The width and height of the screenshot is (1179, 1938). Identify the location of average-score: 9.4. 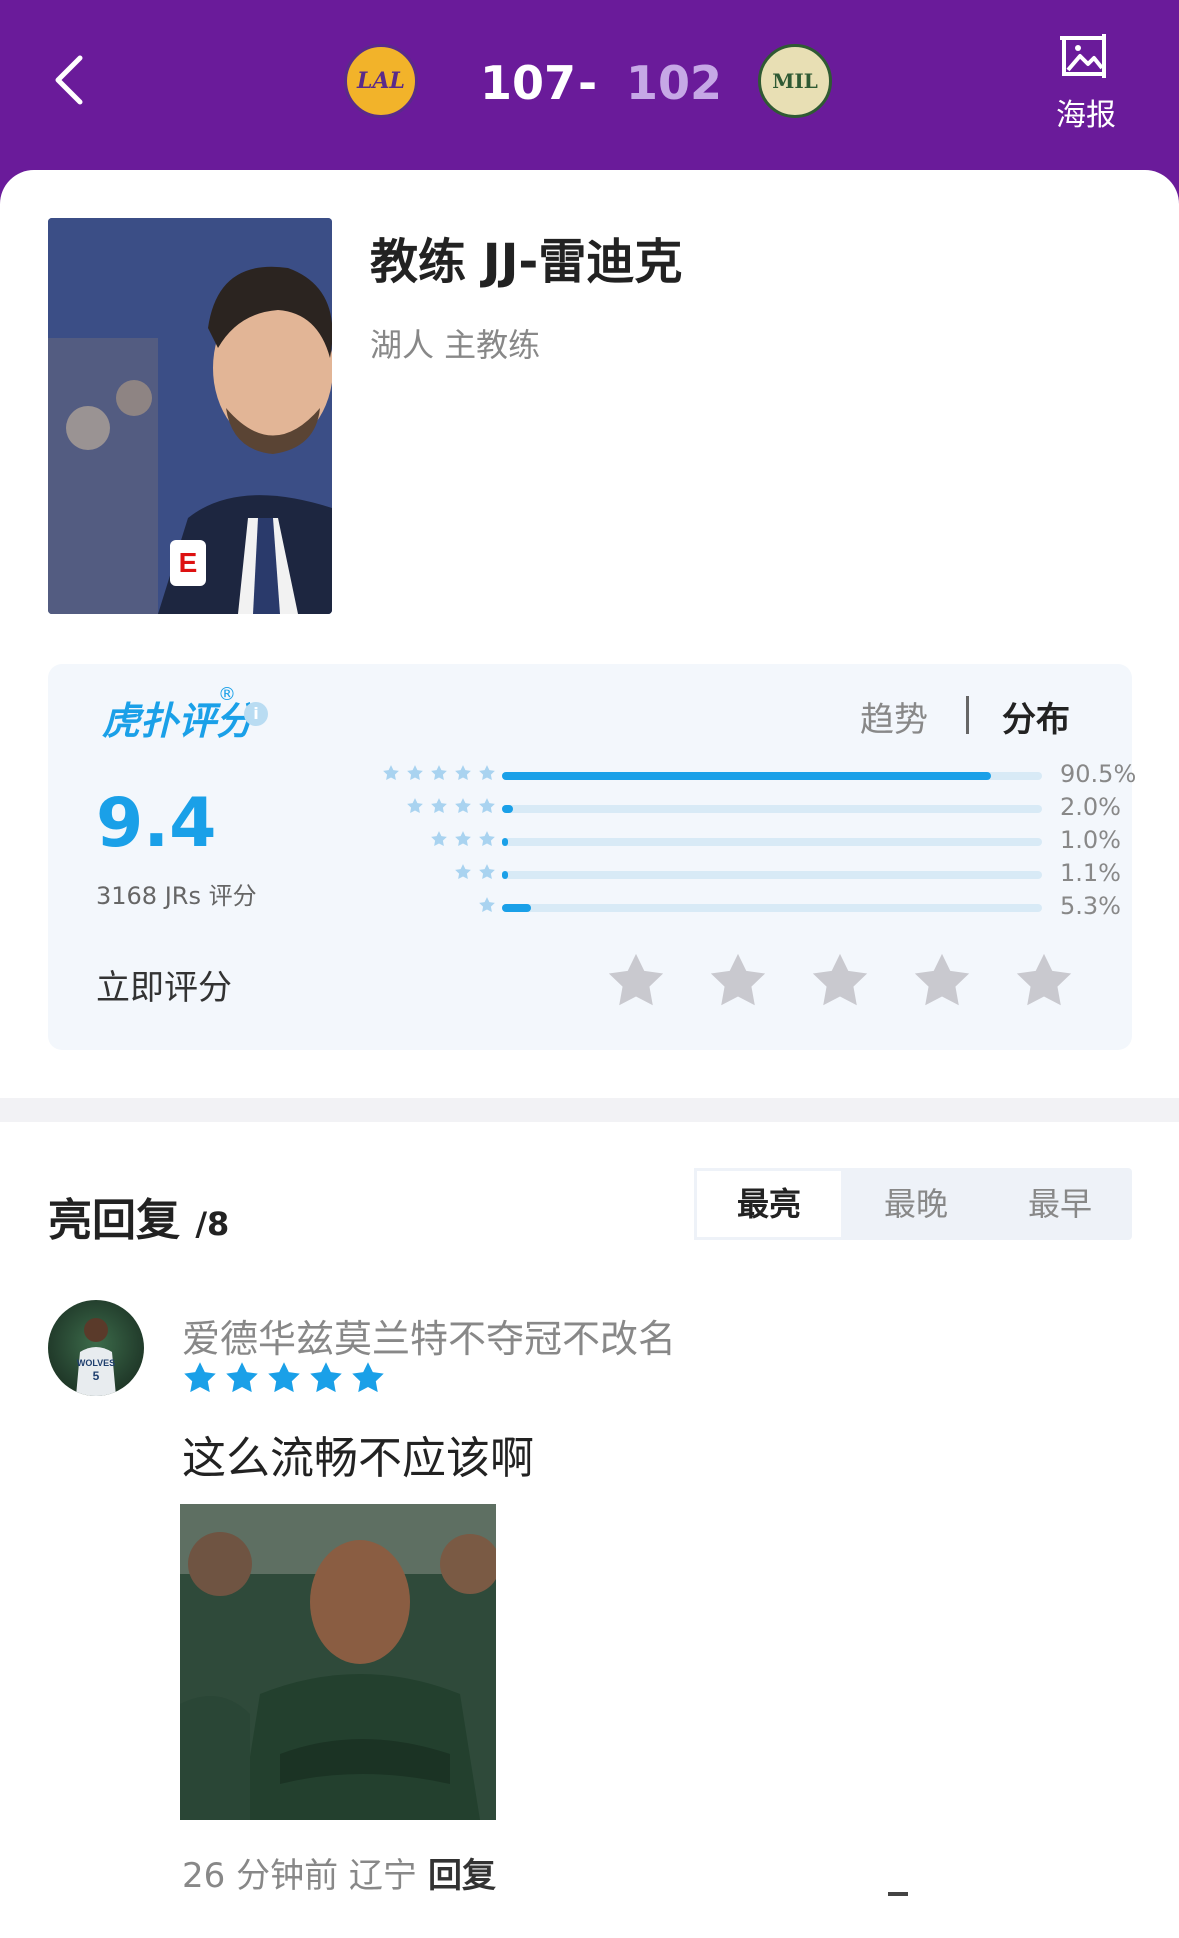
(156, 823).